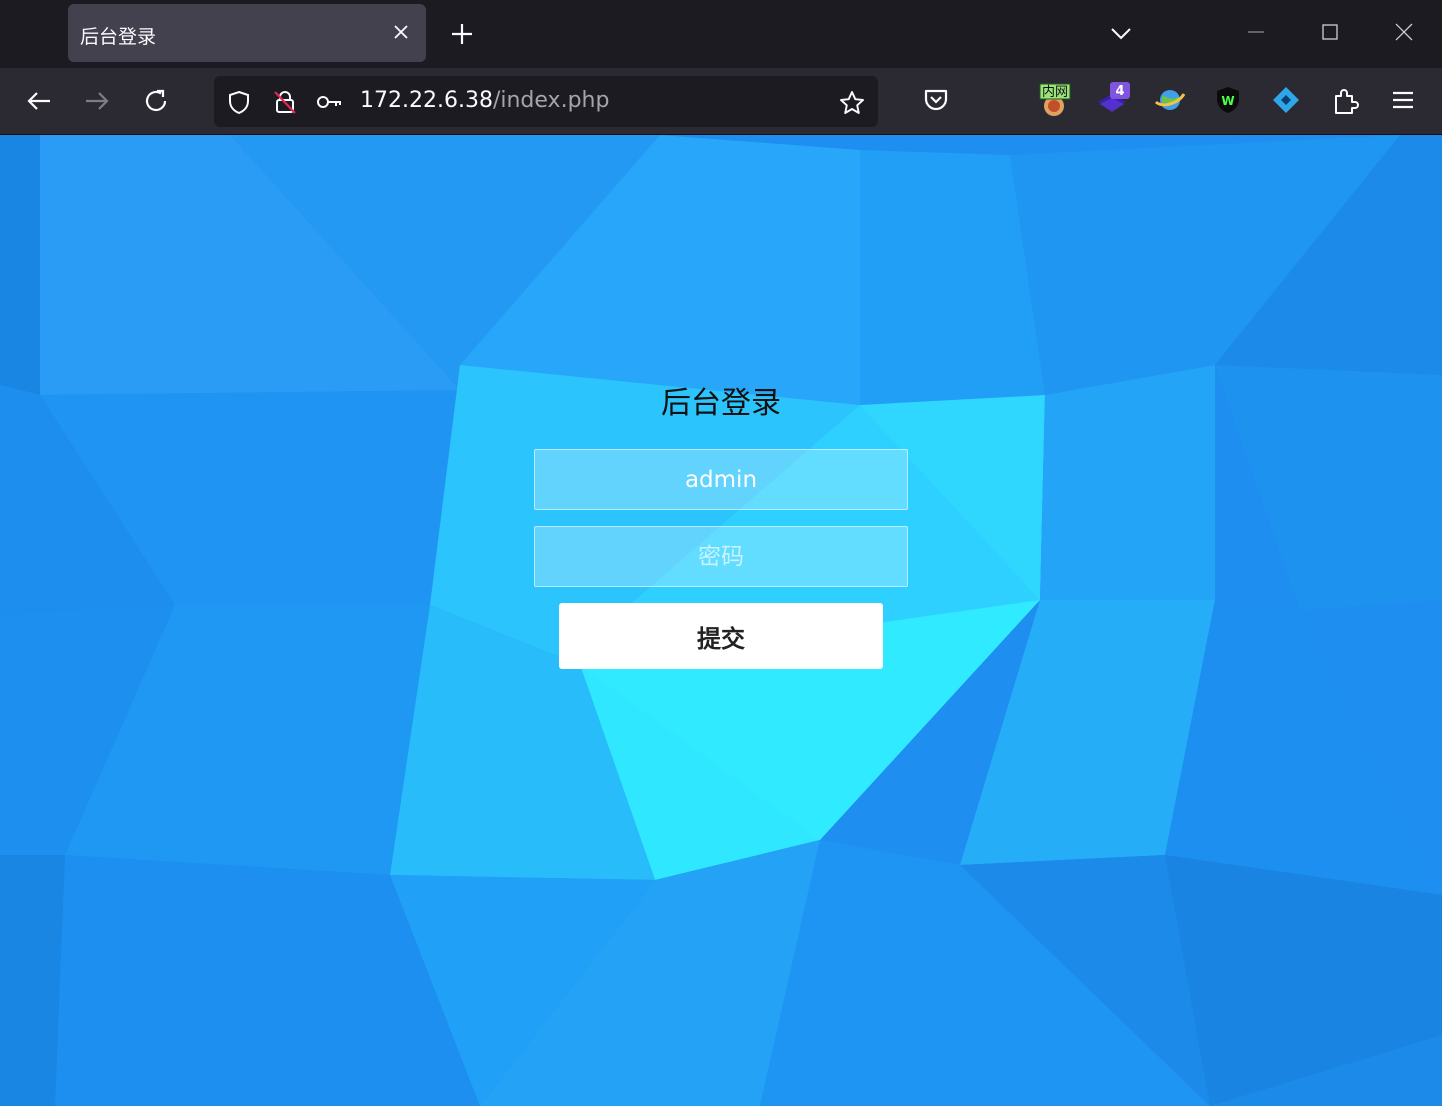  Describe the element at coordinates (852, 103) in the screenshot. I see `bookmark-star-icon` at that location.